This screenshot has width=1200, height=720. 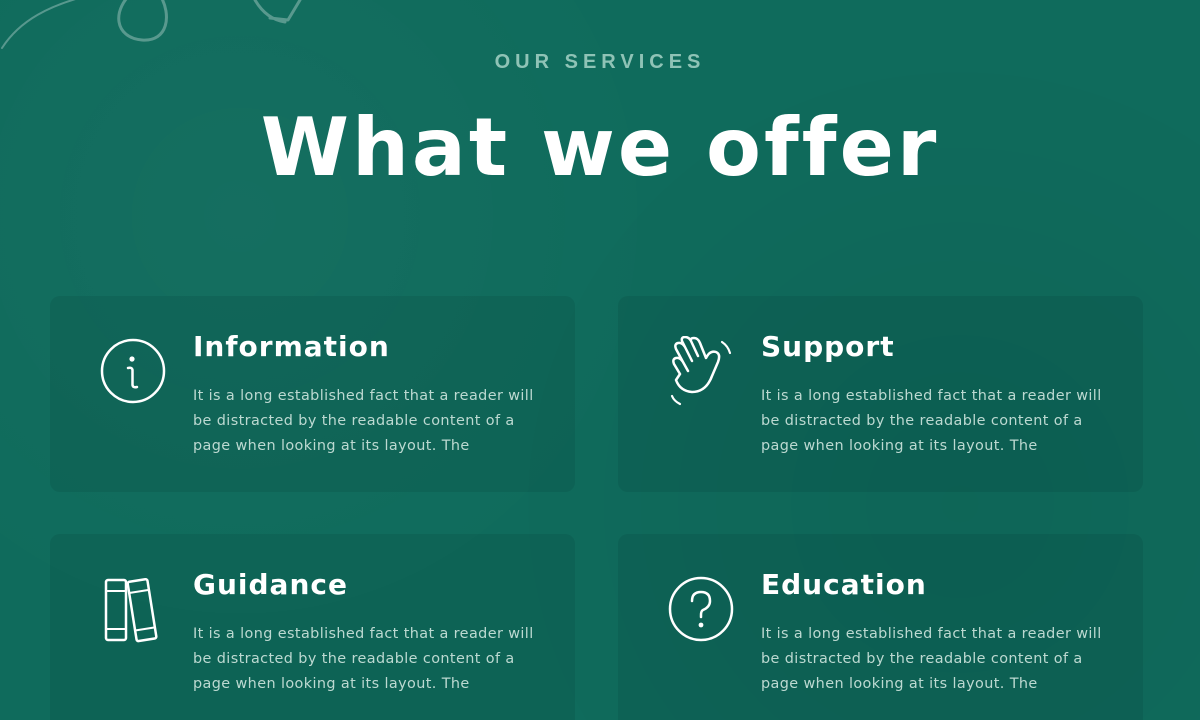 What do you see at coordinates (133, 609) in the screenshot?
I see `books-icon` at bounding box center [133, 609].